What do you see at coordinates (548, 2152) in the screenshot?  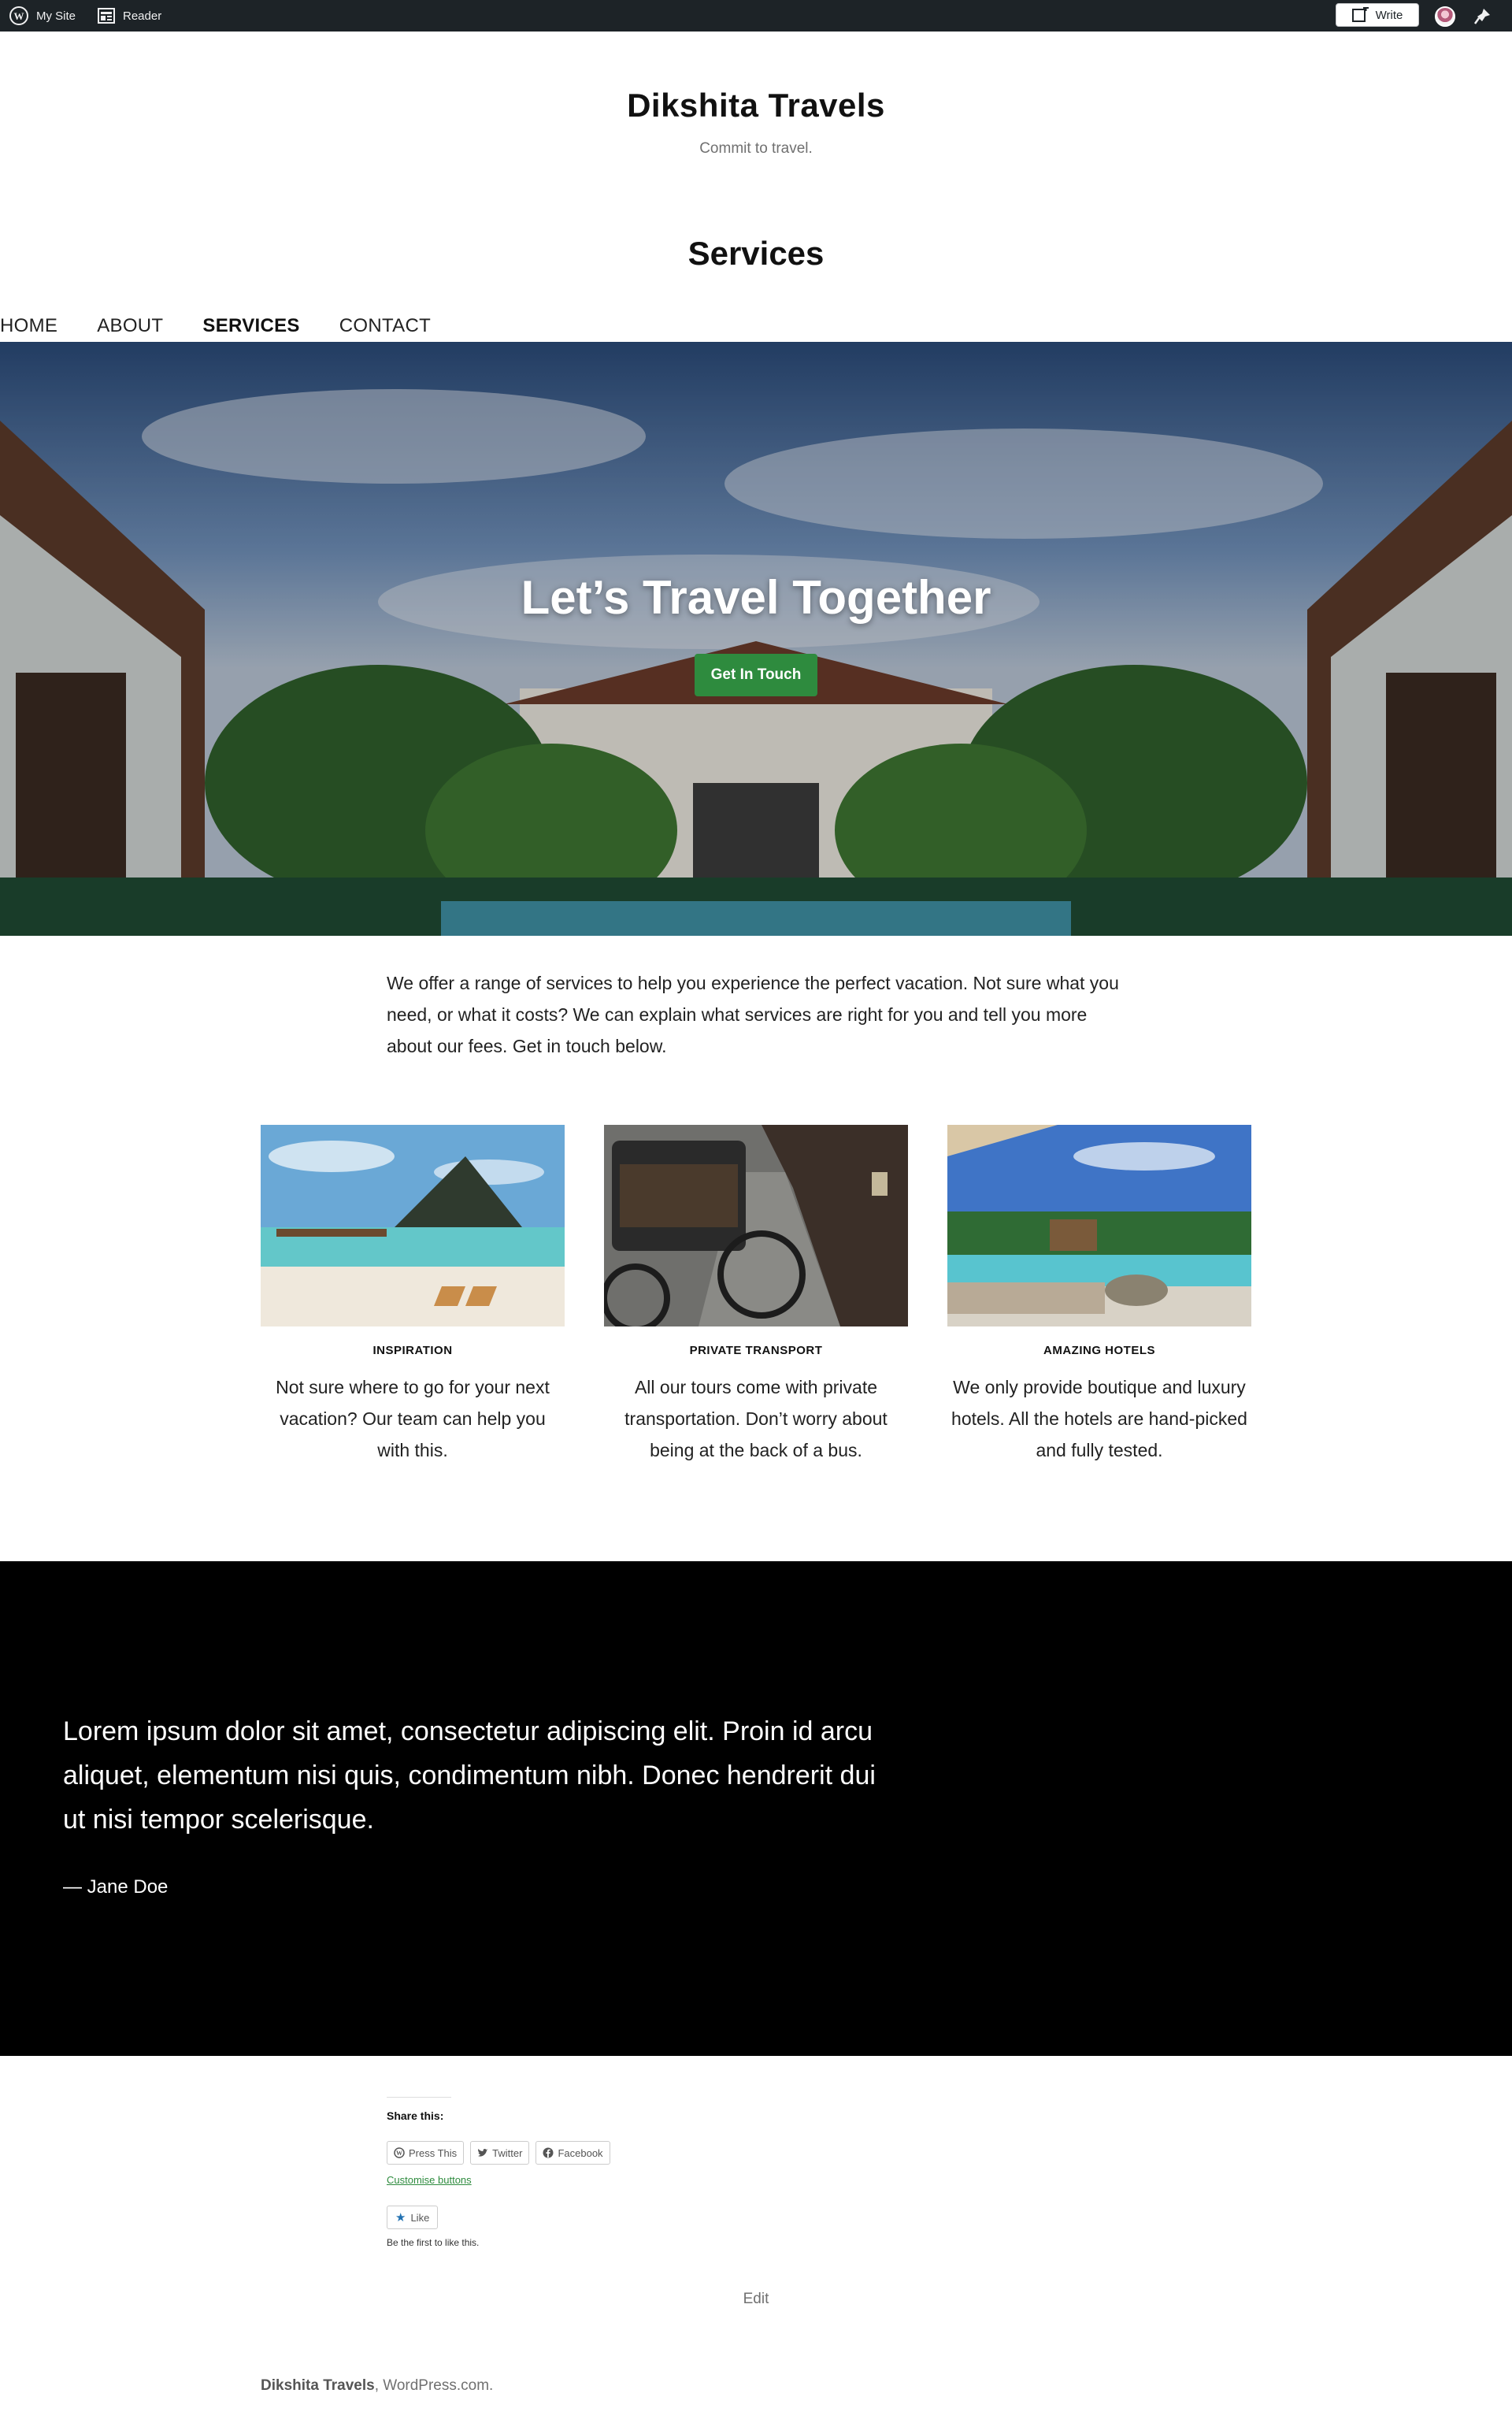 I see `facebook-icon` at bounding box center [548, 2152].